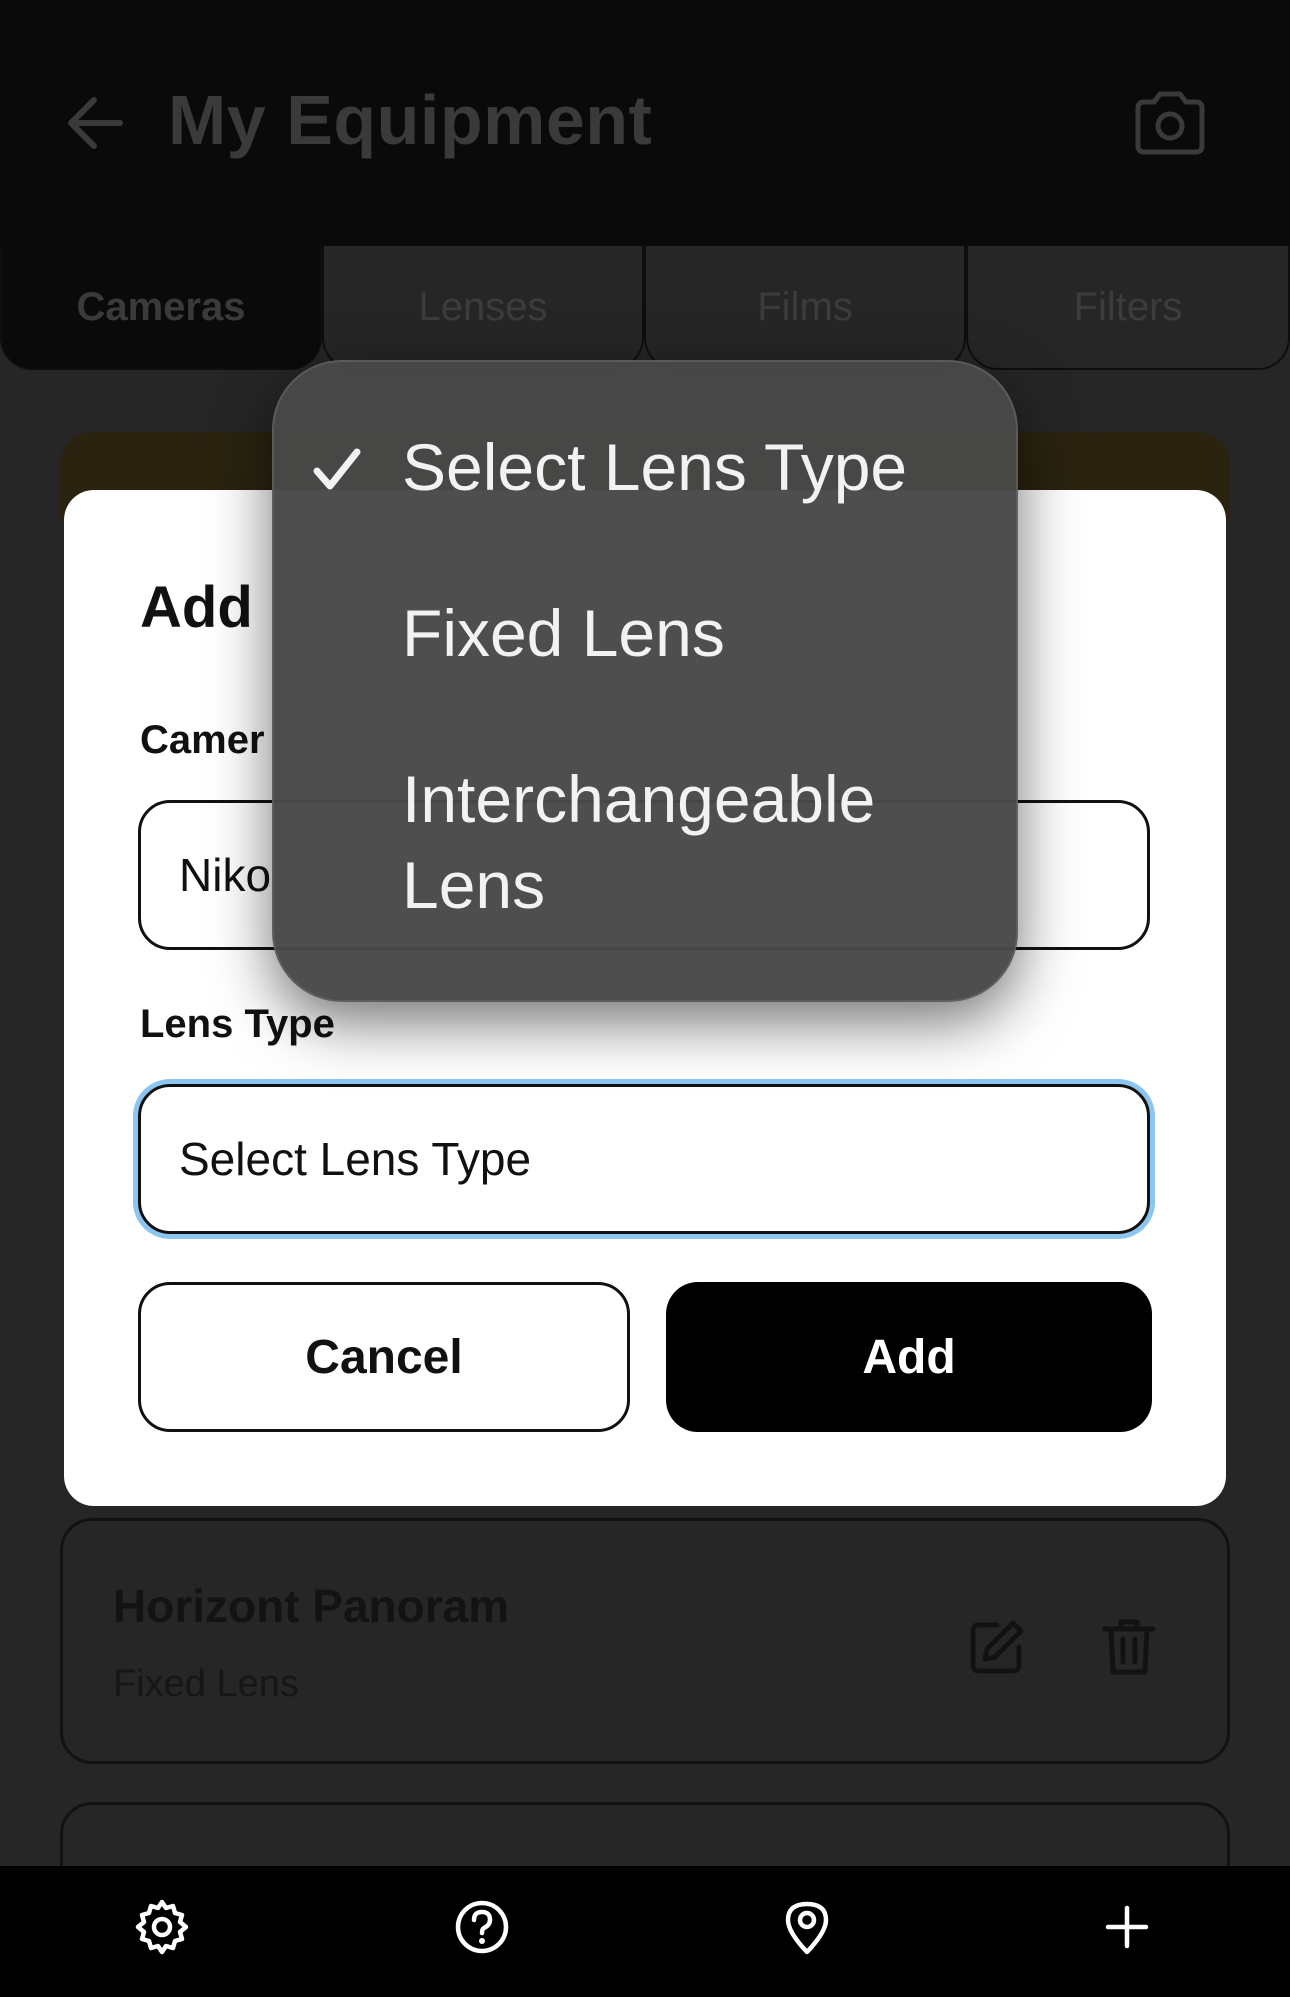 This screenshot has width=1290, height=1997. What do you see at coordinates (311, 1606) in the screenshot?
I see `camera-name: Horizont Panoram` at bounding box center [311, 1606].